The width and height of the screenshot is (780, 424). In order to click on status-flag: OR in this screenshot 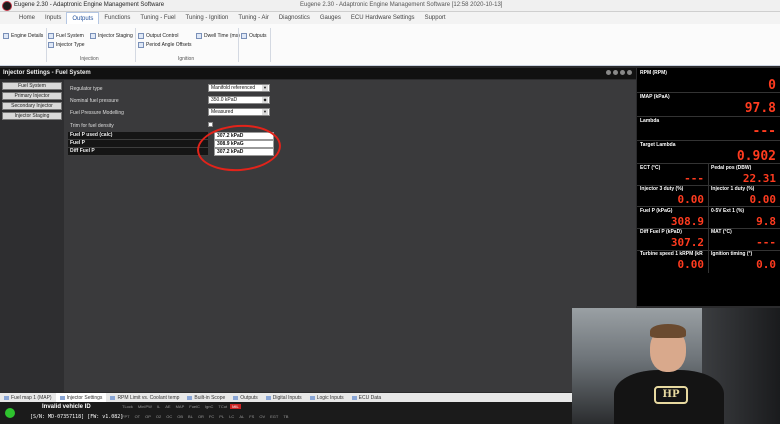, I will do `click(200, 416)`.